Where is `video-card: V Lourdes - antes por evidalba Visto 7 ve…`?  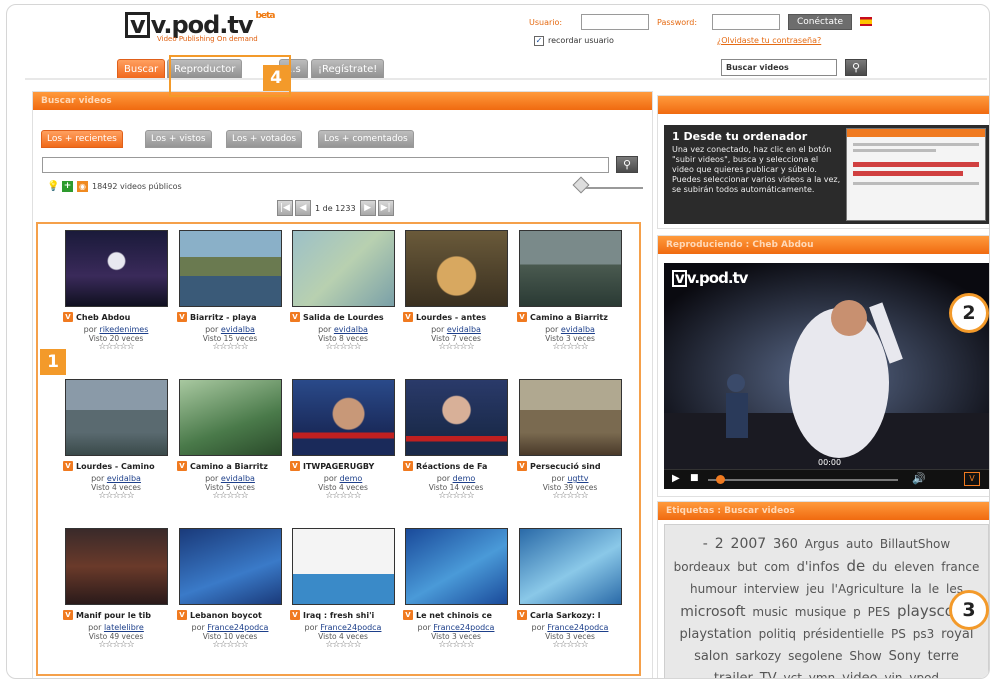 video-card: V Lourdes - antes por evidalba Visto 7 ve… is located at coordinates (456, 291).